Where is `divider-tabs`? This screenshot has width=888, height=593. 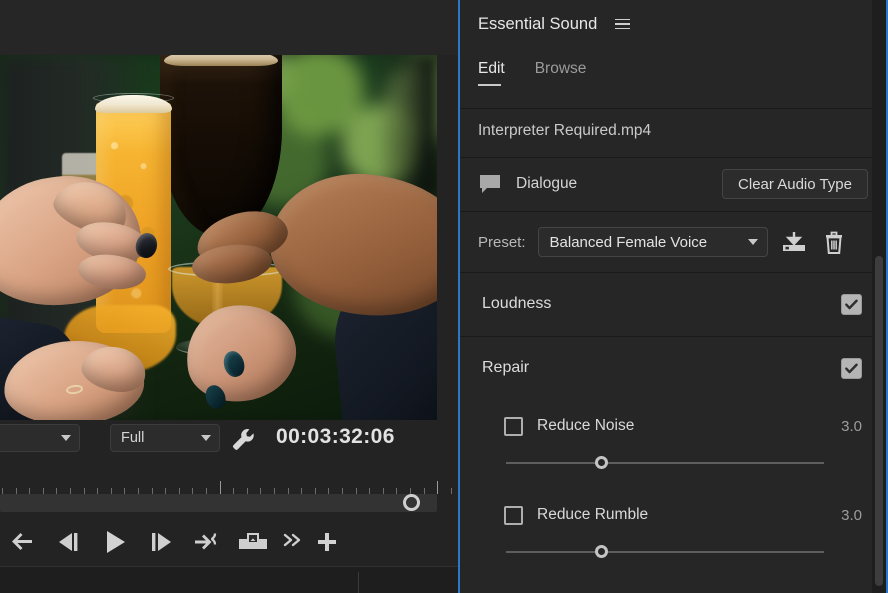 divider-tabs is located at coordinates (673, 108).